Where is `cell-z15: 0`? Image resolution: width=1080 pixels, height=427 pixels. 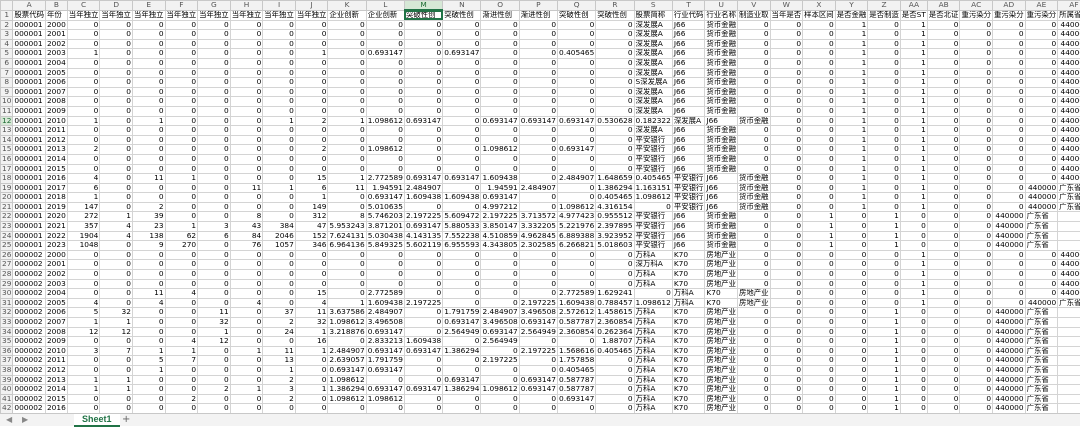
cell-z15: 0 is located at coordinates (884, 150).